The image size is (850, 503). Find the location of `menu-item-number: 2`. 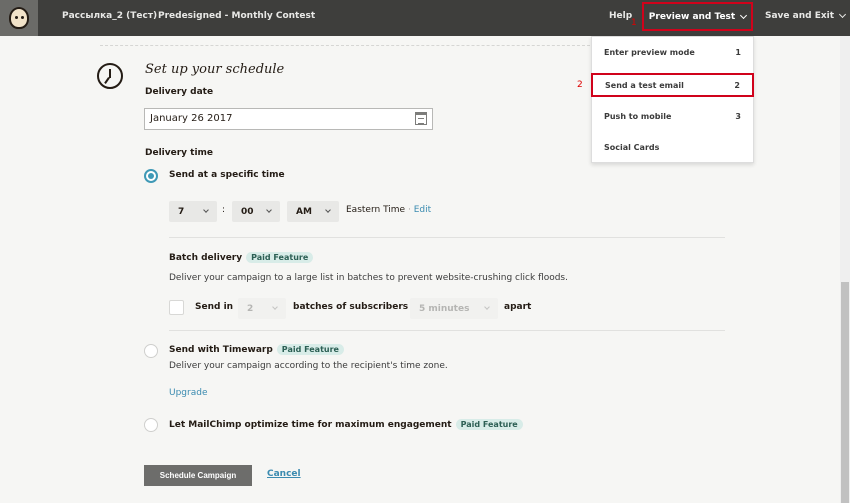

menu-item-number: 2 is located at coordinates (737, 85).